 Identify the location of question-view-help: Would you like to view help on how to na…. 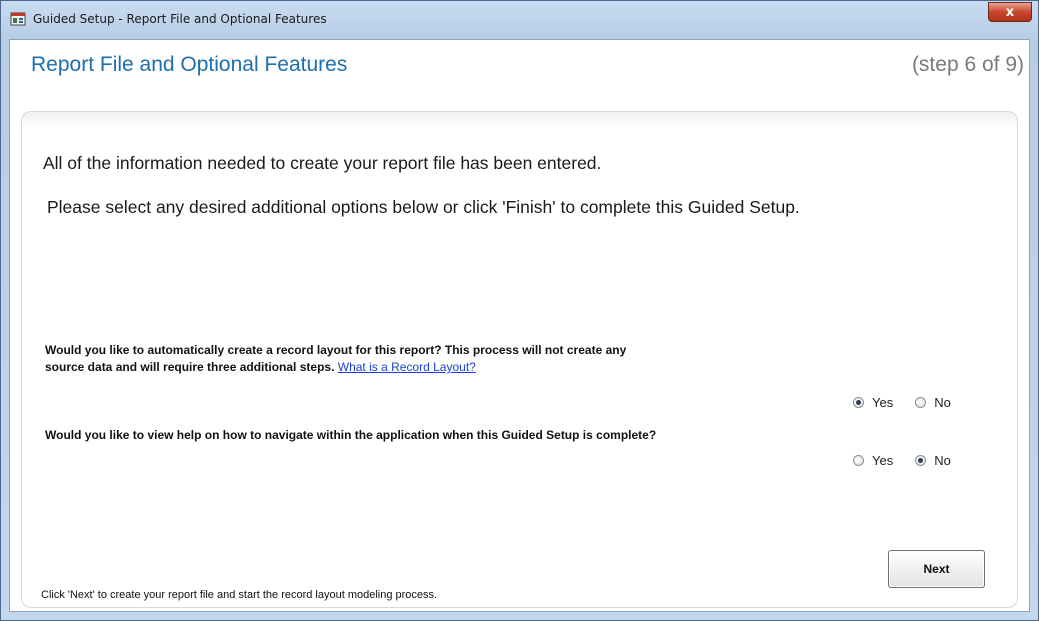
(351, 435).